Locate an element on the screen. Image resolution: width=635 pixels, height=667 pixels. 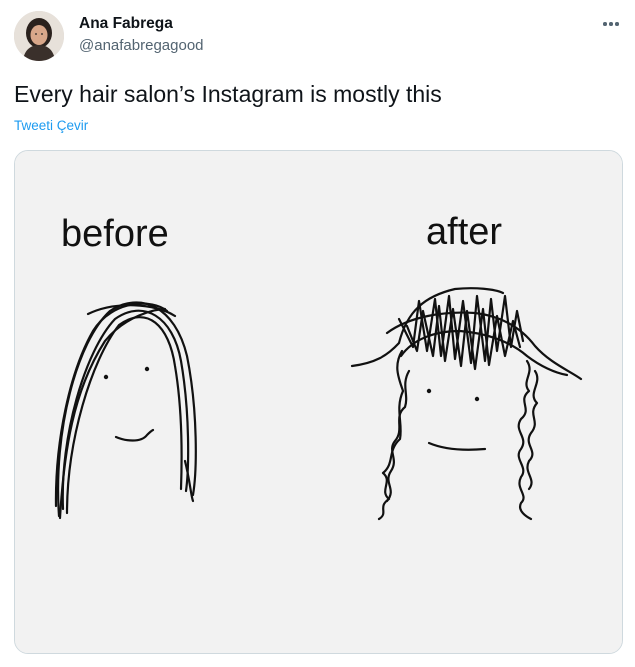
before-hair-drawing is located at coordinates (125, 410).